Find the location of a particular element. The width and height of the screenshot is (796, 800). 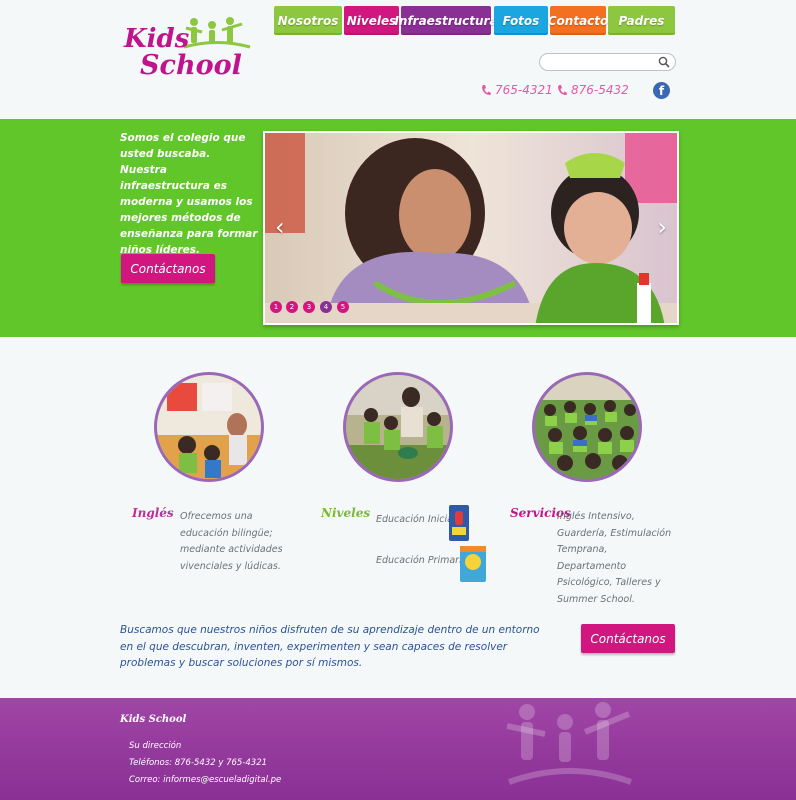

nav-label: Contacto is located at coordinates (578, 20).